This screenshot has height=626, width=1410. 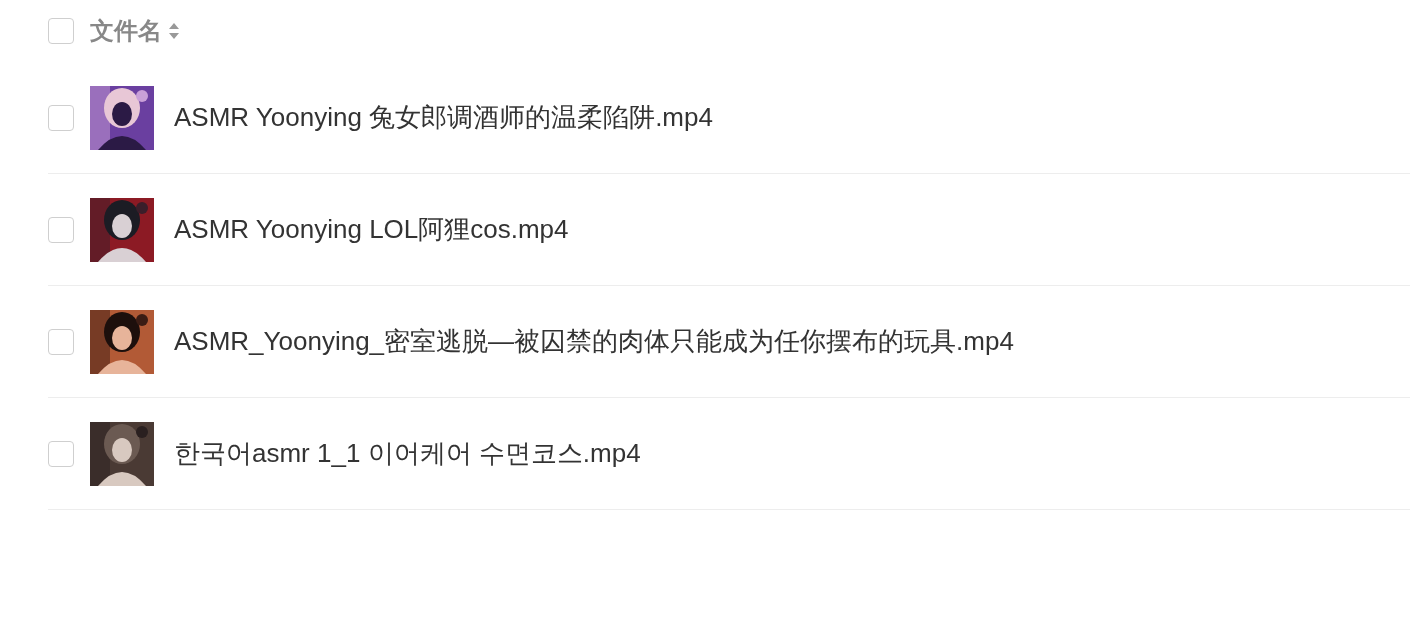 What do you see at coordinates (126, 31) in the screenshot?
I see `column-header: 文件名` at bounding box center [126, 31].